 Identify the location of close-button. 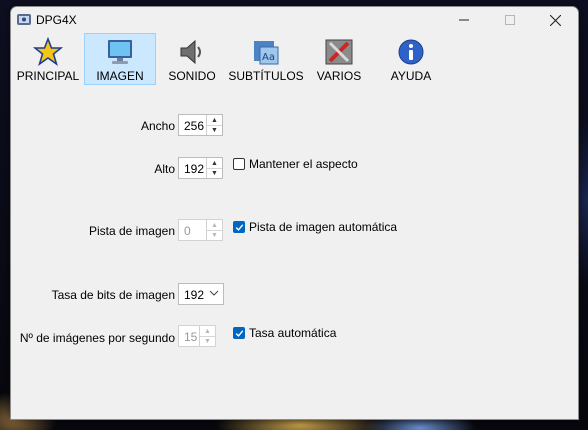
(555, 20).